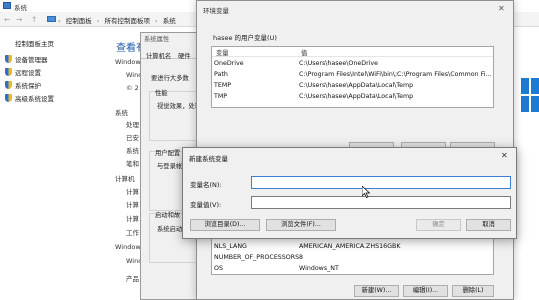 Image resolution: width=539 pixels, height=300 pixels. Describe the element at coordinates (168, 215) in the screenshot. I see `startup-recovery-label: 启动和故` at that location.